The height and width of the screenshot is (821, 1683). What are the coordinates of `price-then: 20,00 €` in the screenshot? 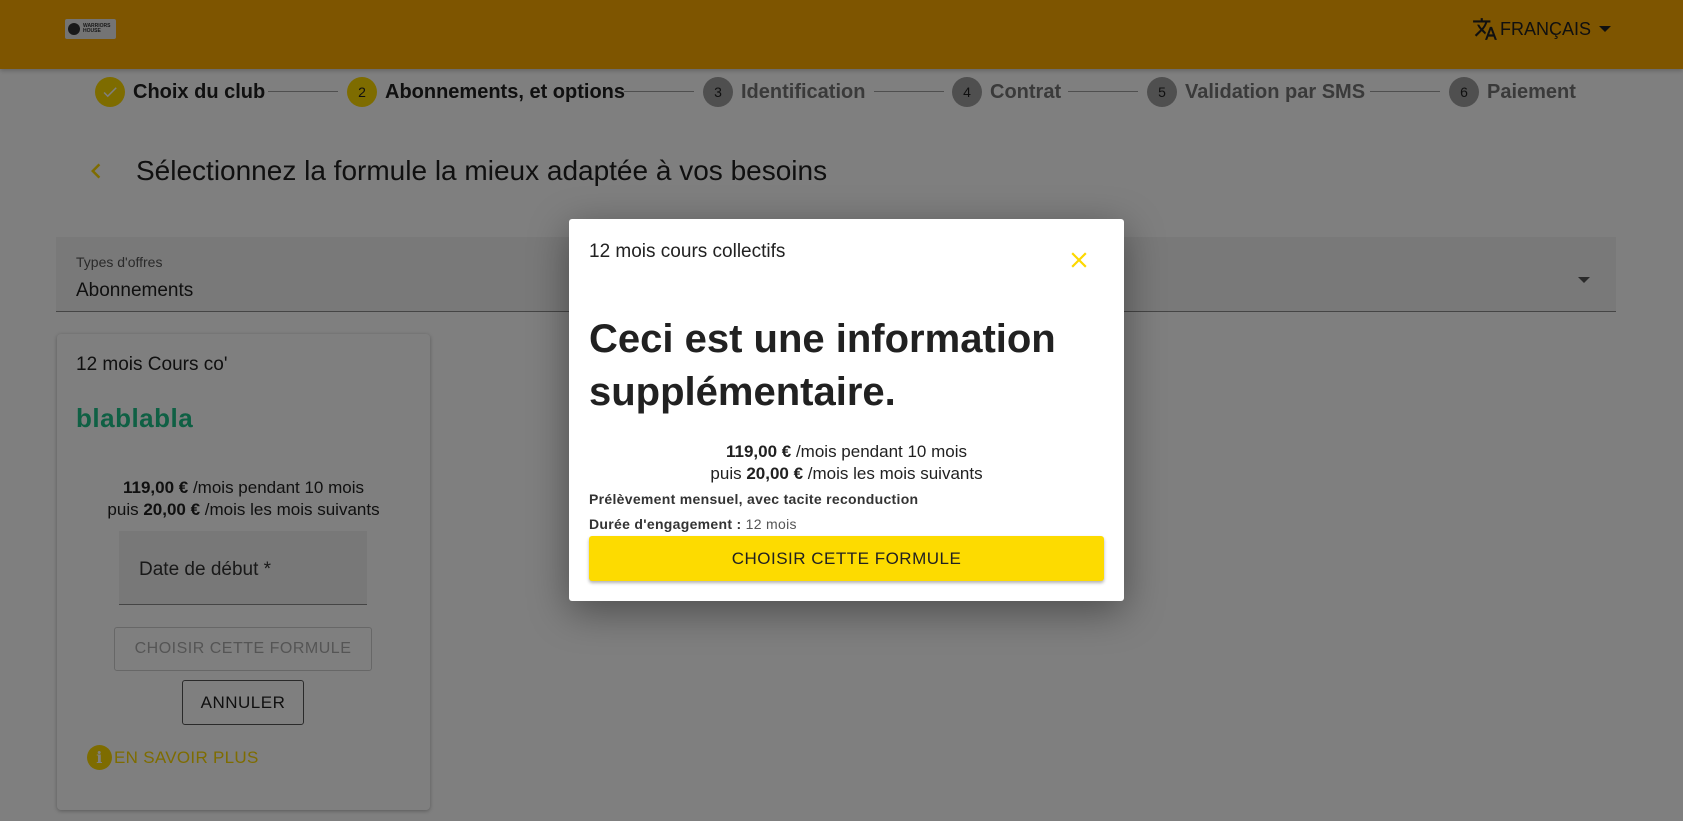 It's located at (775, 473).